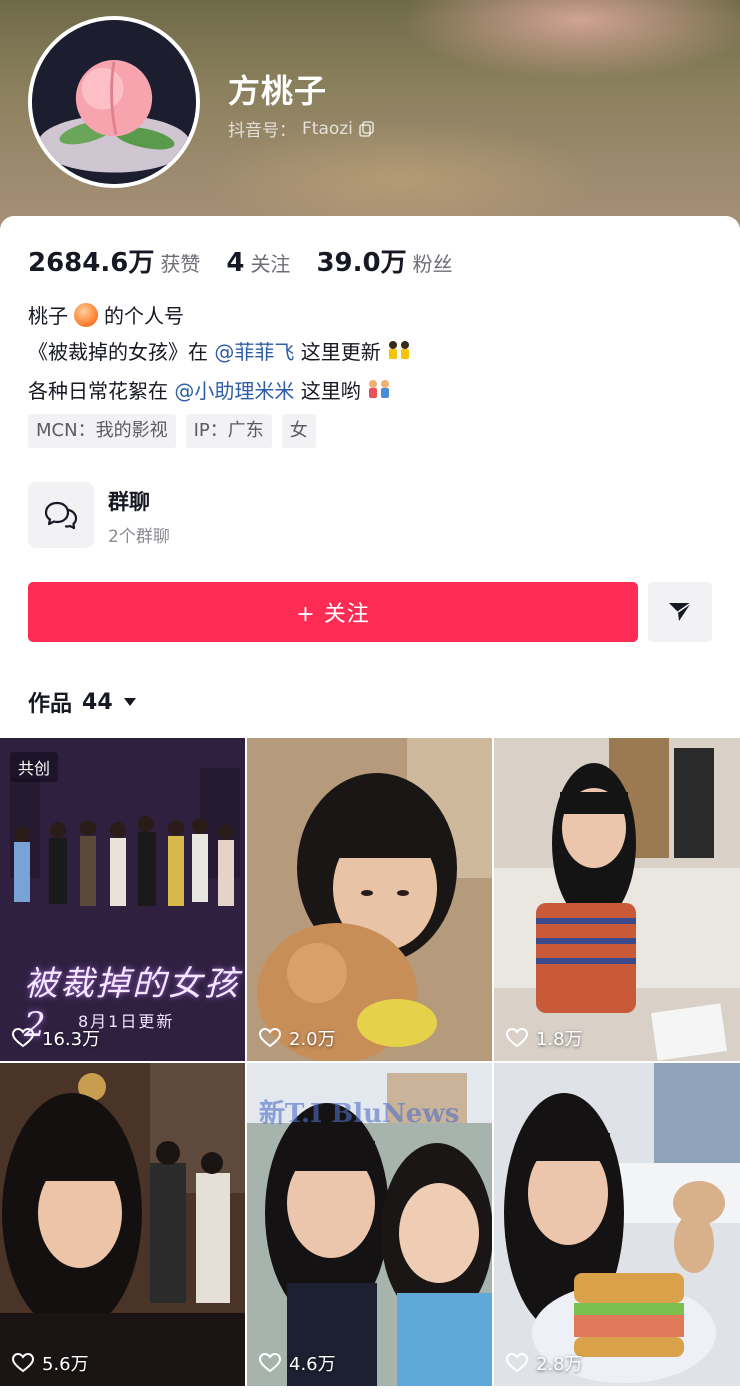  I want to click on video-likes: 2.8万, so click(544, 1363).